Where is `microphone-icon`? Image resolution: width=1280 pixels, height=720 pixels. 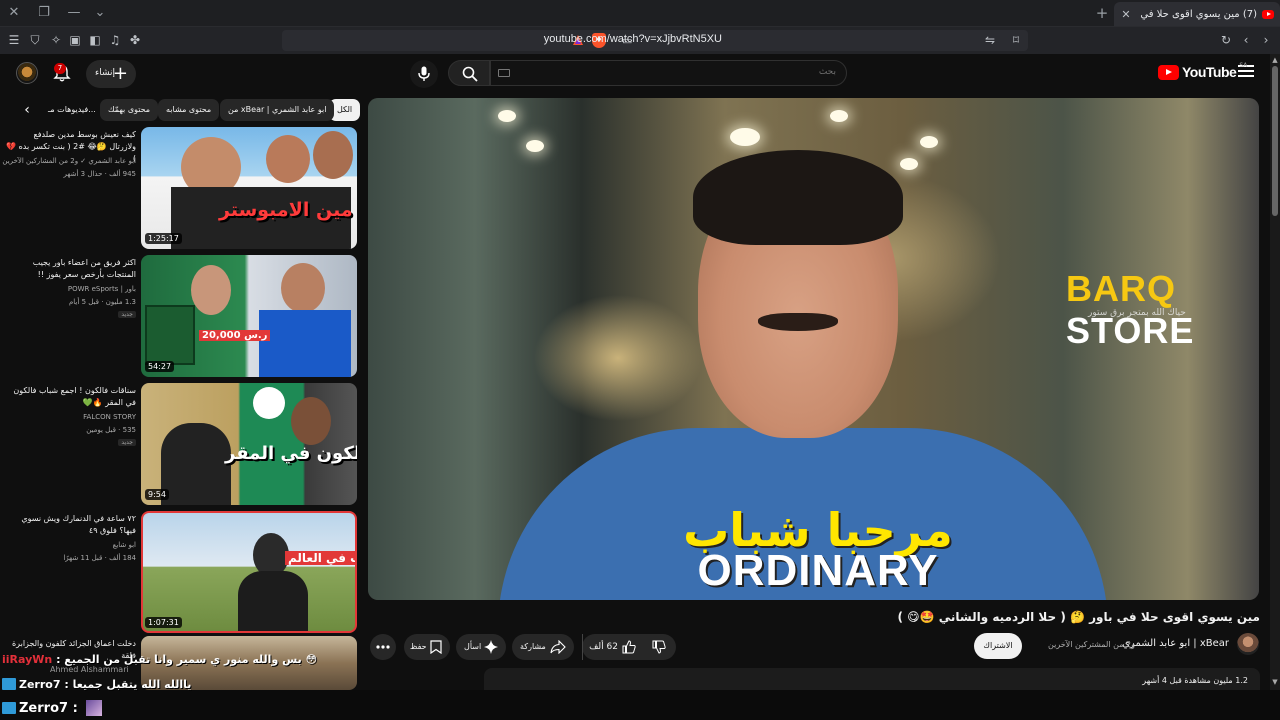 microphone-icon is located at coordinates (424, 73).